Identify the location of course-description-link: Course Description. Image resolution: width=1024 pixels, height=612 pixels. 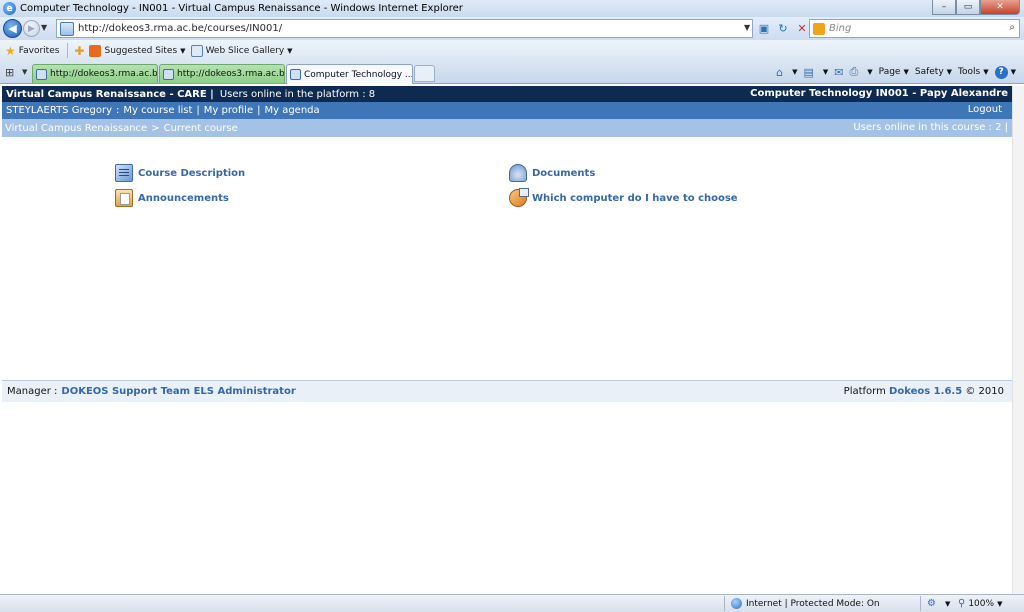
(191, 173).